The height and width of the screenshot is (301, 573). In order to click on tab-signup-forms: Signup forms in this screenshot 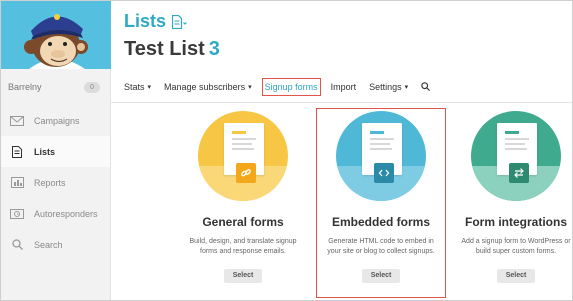, I will do `click(291, 87)`.